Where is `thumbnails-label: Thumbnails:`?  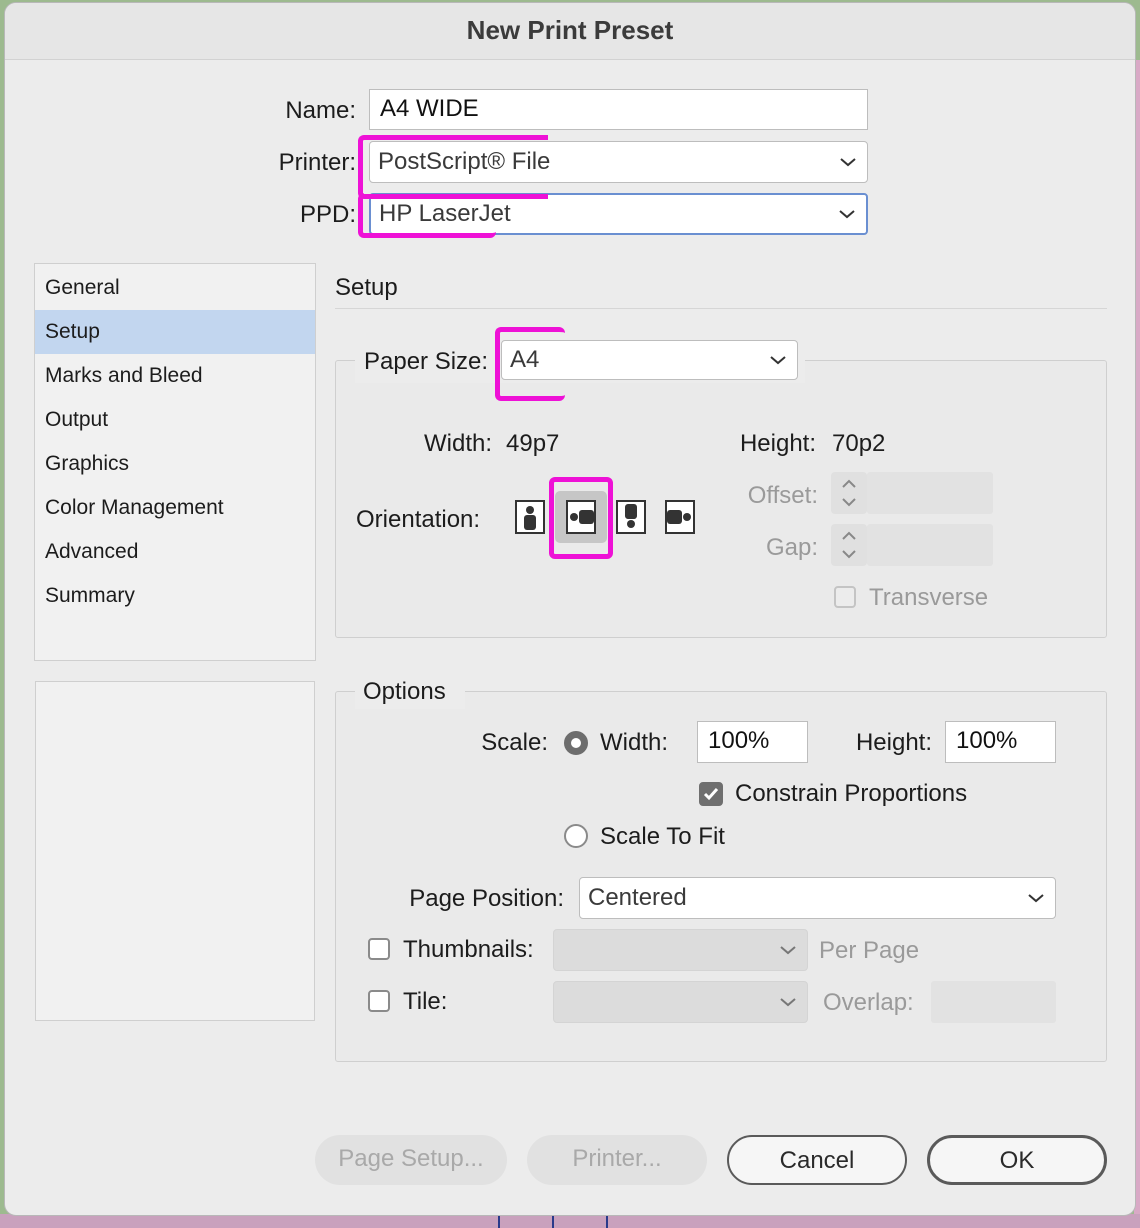
thumbnails-label: Thumbnails: is located at coordinates (468, 949).